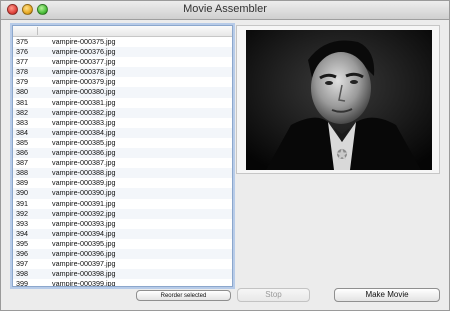 This screenshot has height=311, width=450. What do you see at coordinates (22, 163) in the screenshot?
I see `frame-number: 387` at bounding box center [22, 163].